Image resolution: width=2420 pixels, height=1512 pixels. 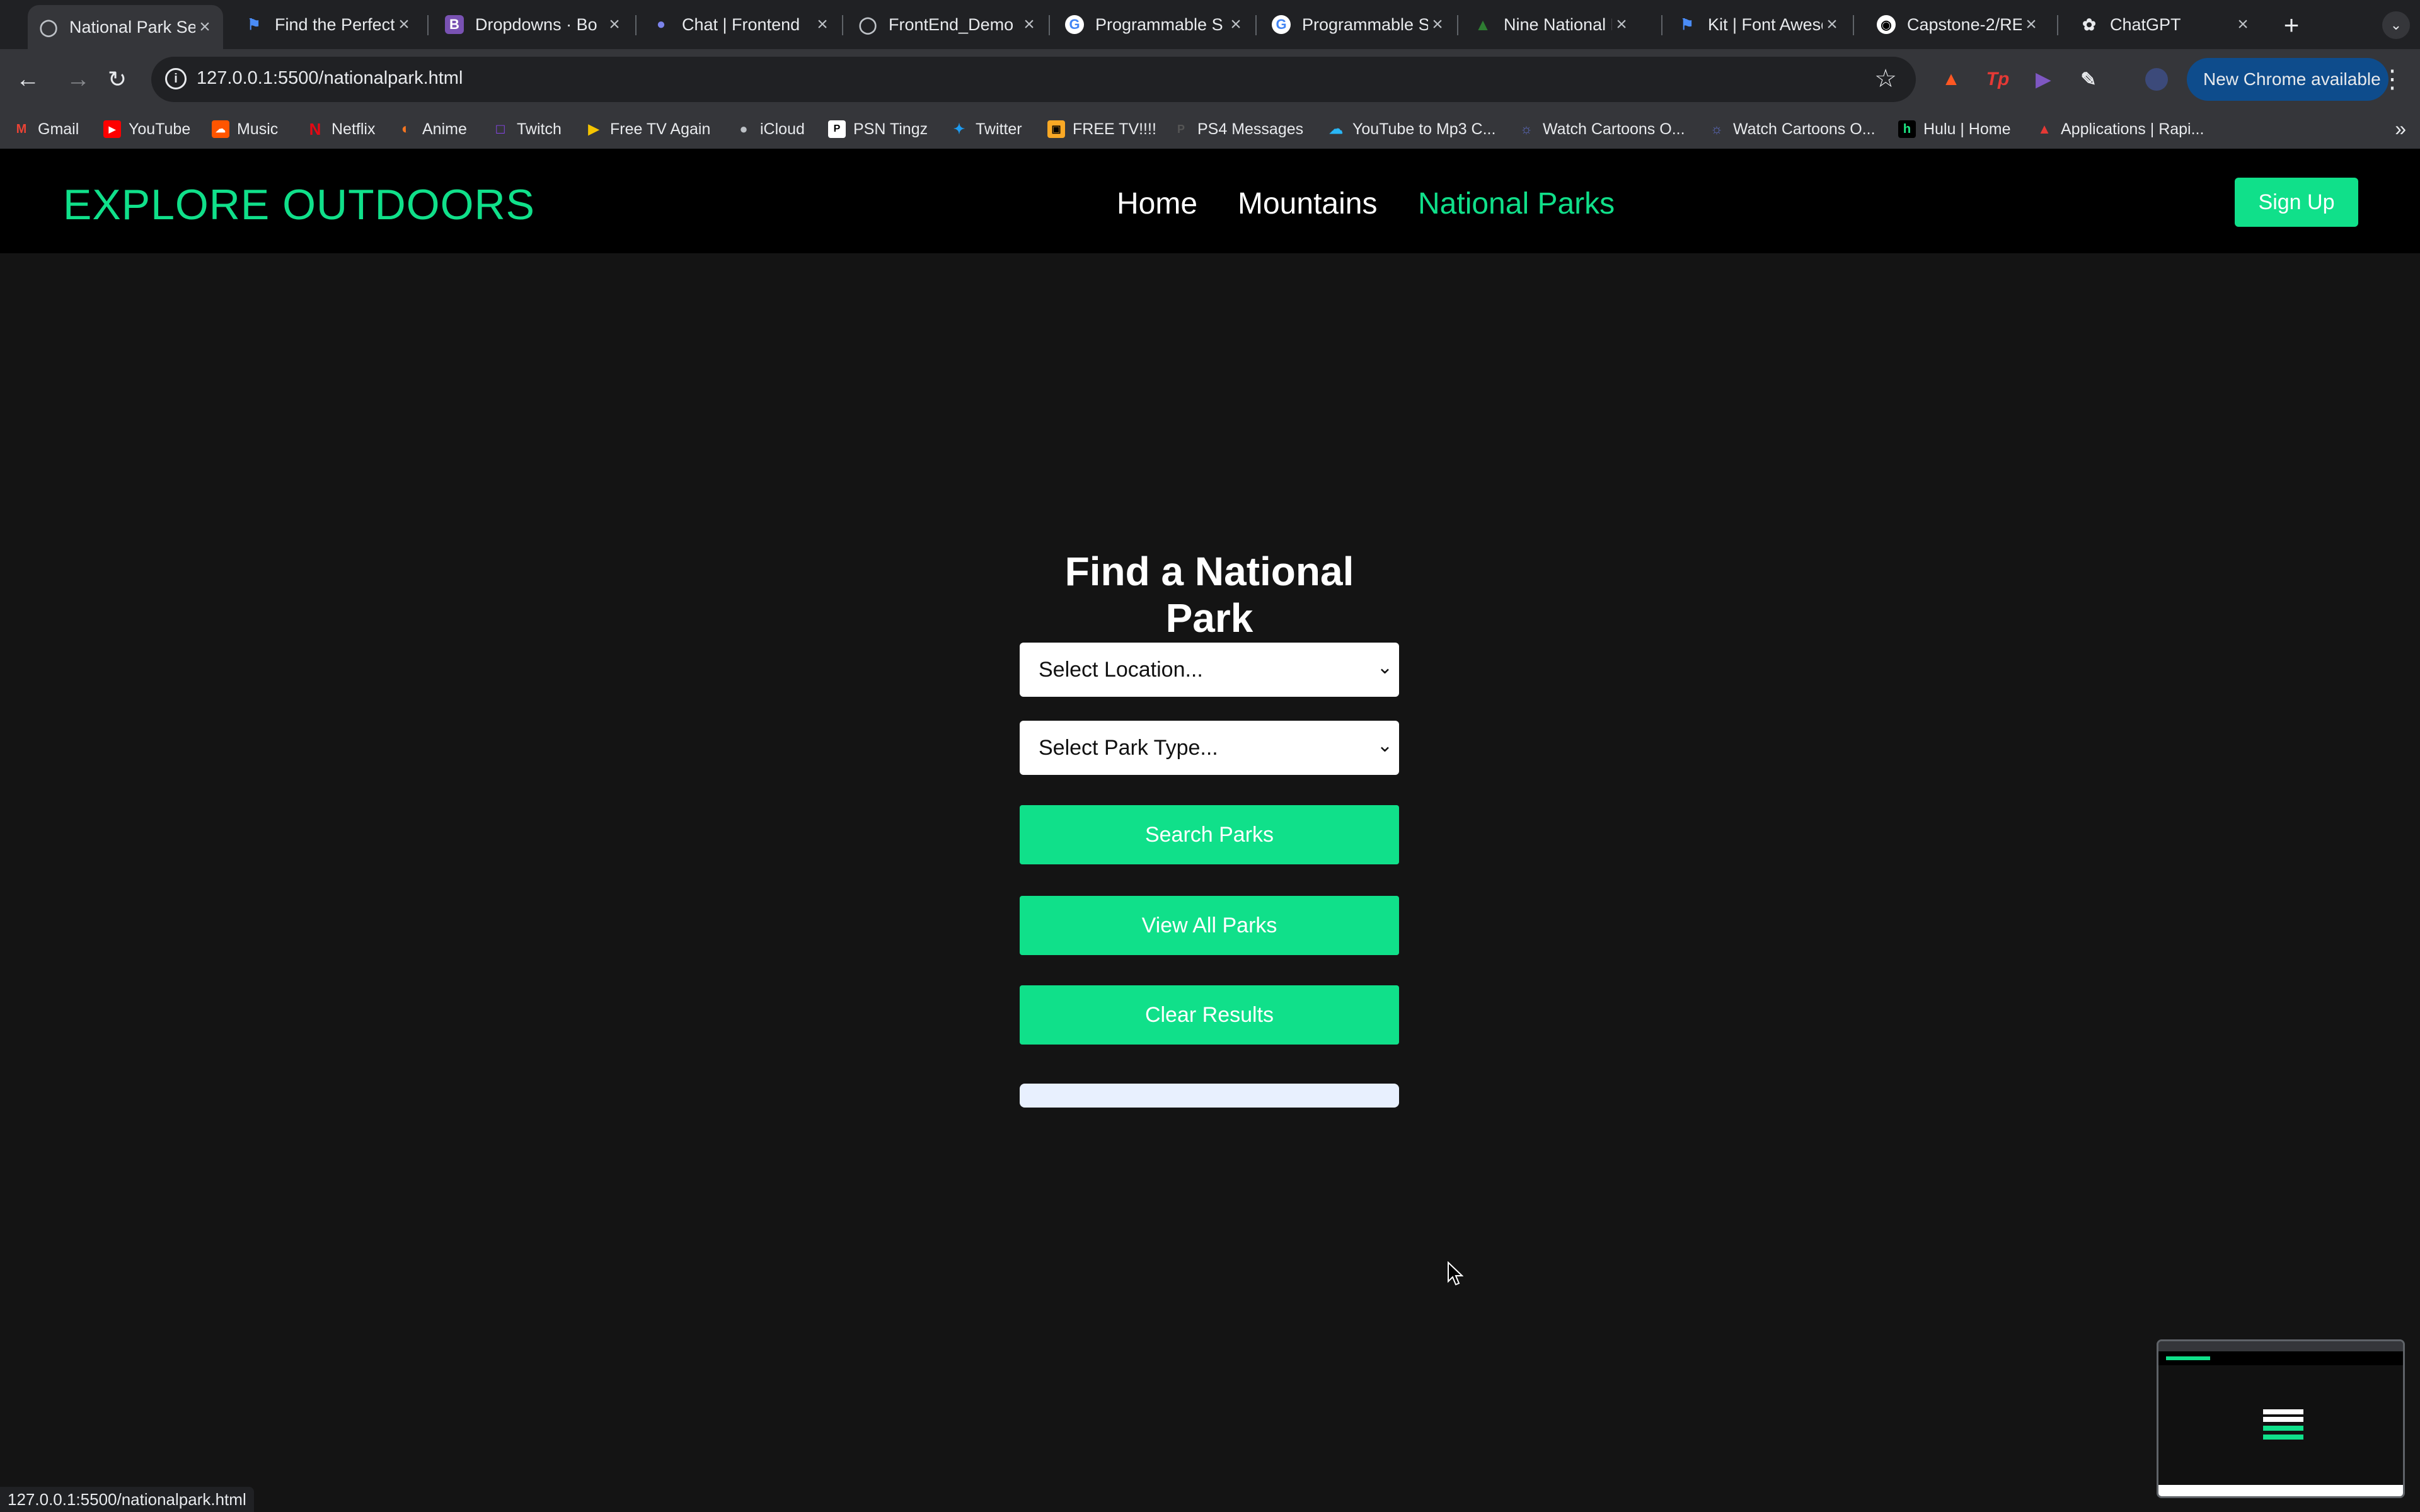 What do you see at coordinates (160, 129) in the screenshot?
I see `bookmark-label: YouTube` at bounding box center [160, 129].